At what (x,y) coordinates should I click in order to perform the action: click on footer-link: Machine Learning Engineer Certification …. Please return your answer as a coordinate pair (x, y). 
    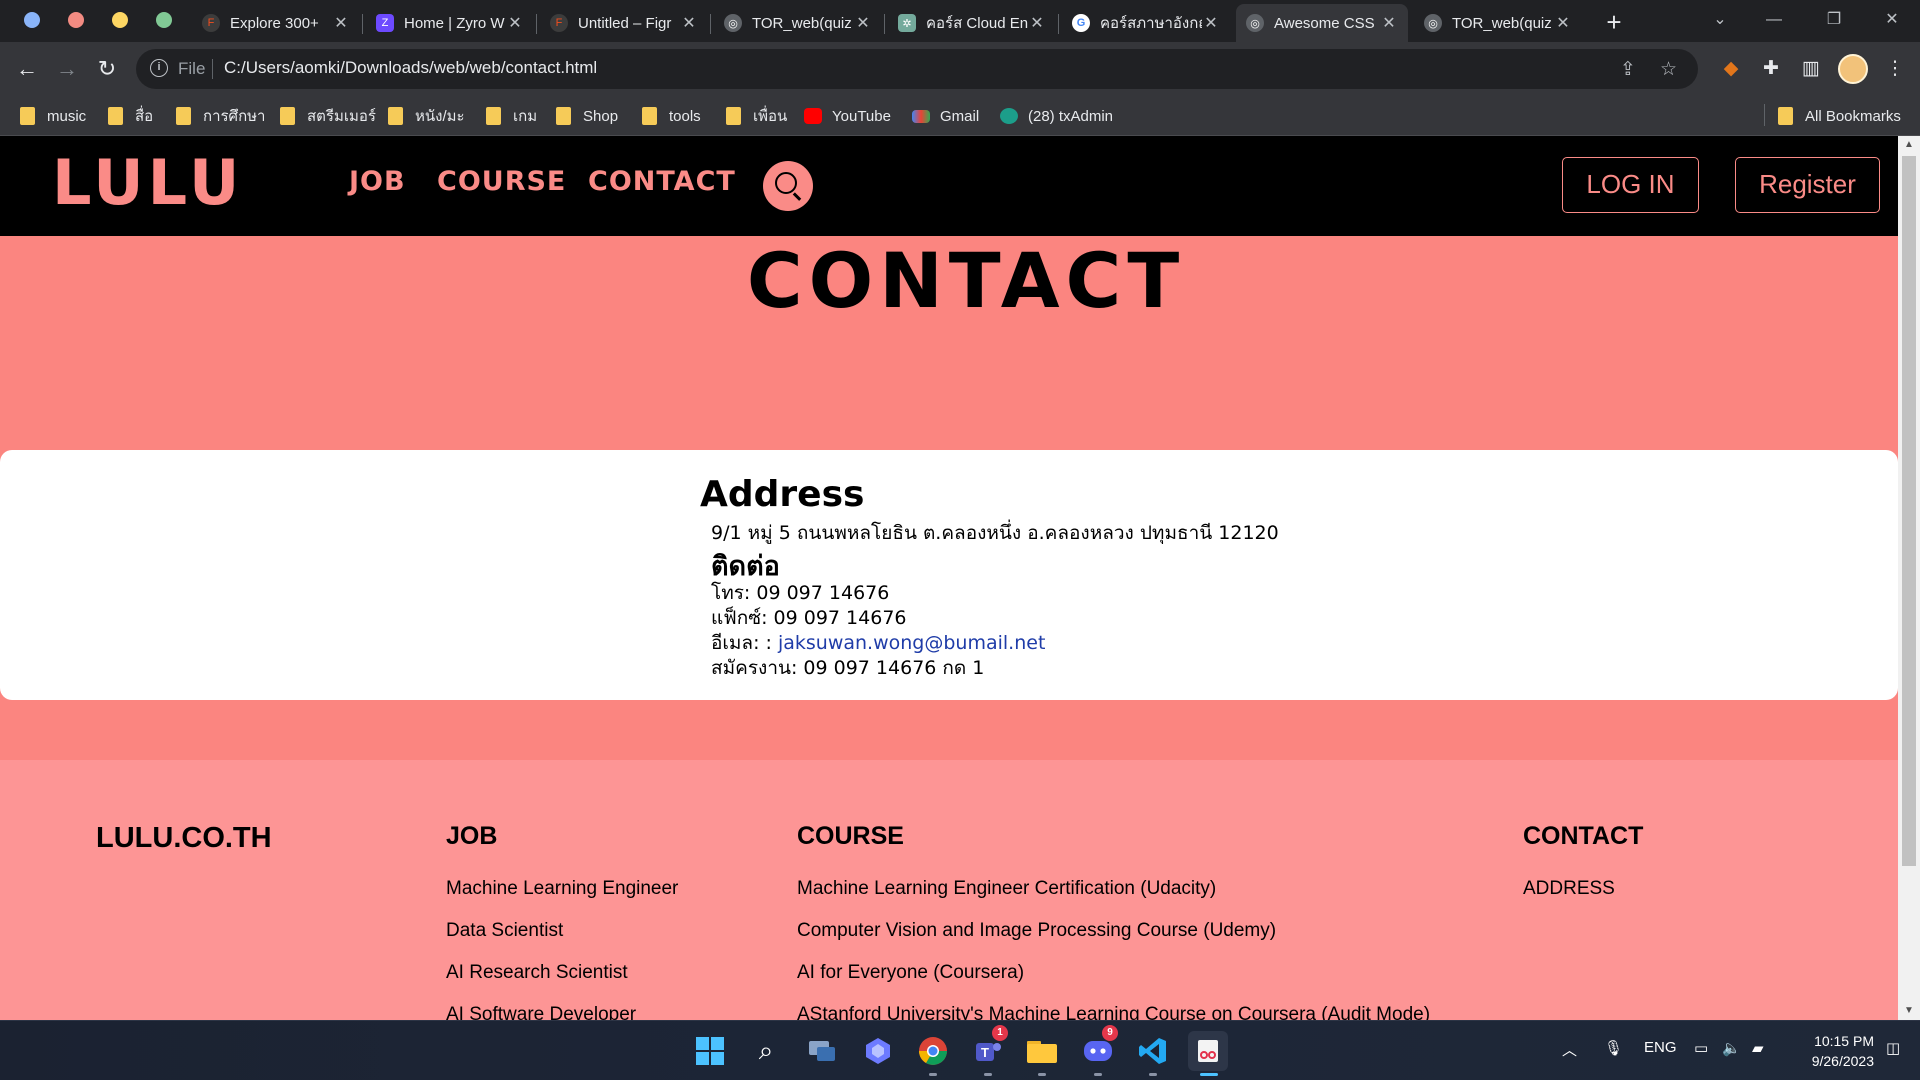
    Looking at the image, I should click on (1006, 889).